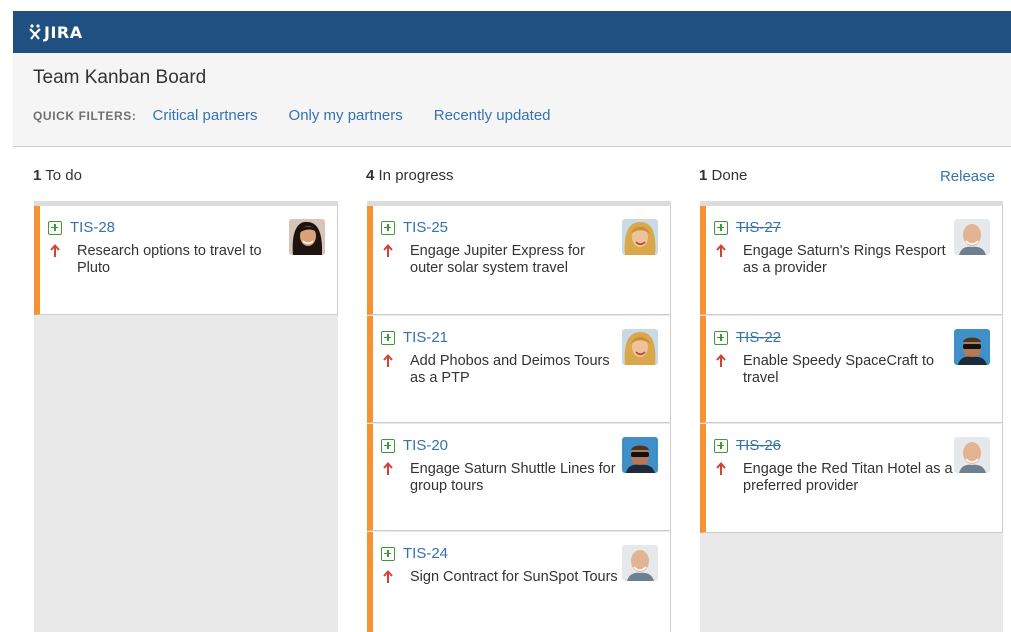 This screenshot has width=1011, height=632. Describe the element at coordinates (426, 337) in the screenshot. I see `issue-key: TIS-21` at that location.